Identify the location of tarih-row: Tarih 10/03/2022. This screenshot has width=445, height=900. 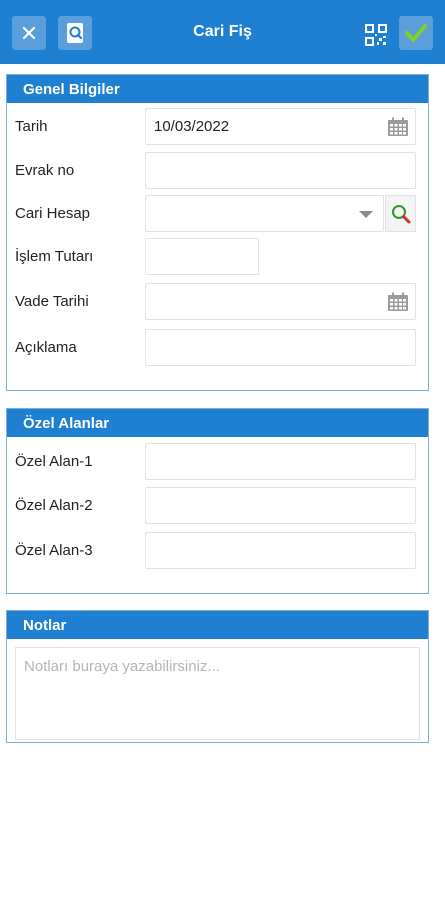
(218, 127).